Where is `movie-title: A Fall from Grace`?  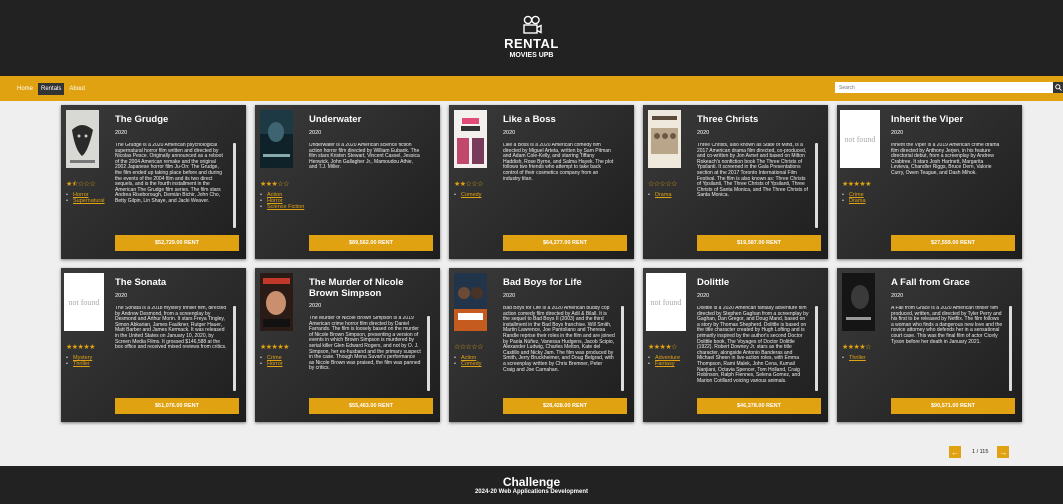 movie-title: A Fall from Grace is located at coordinates (930, 282).